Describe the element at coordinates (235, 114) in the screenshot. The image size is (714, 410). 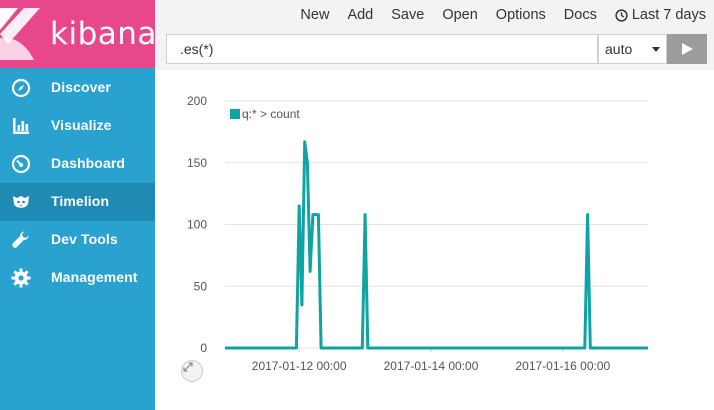
I see `legend-swatch` at that location.